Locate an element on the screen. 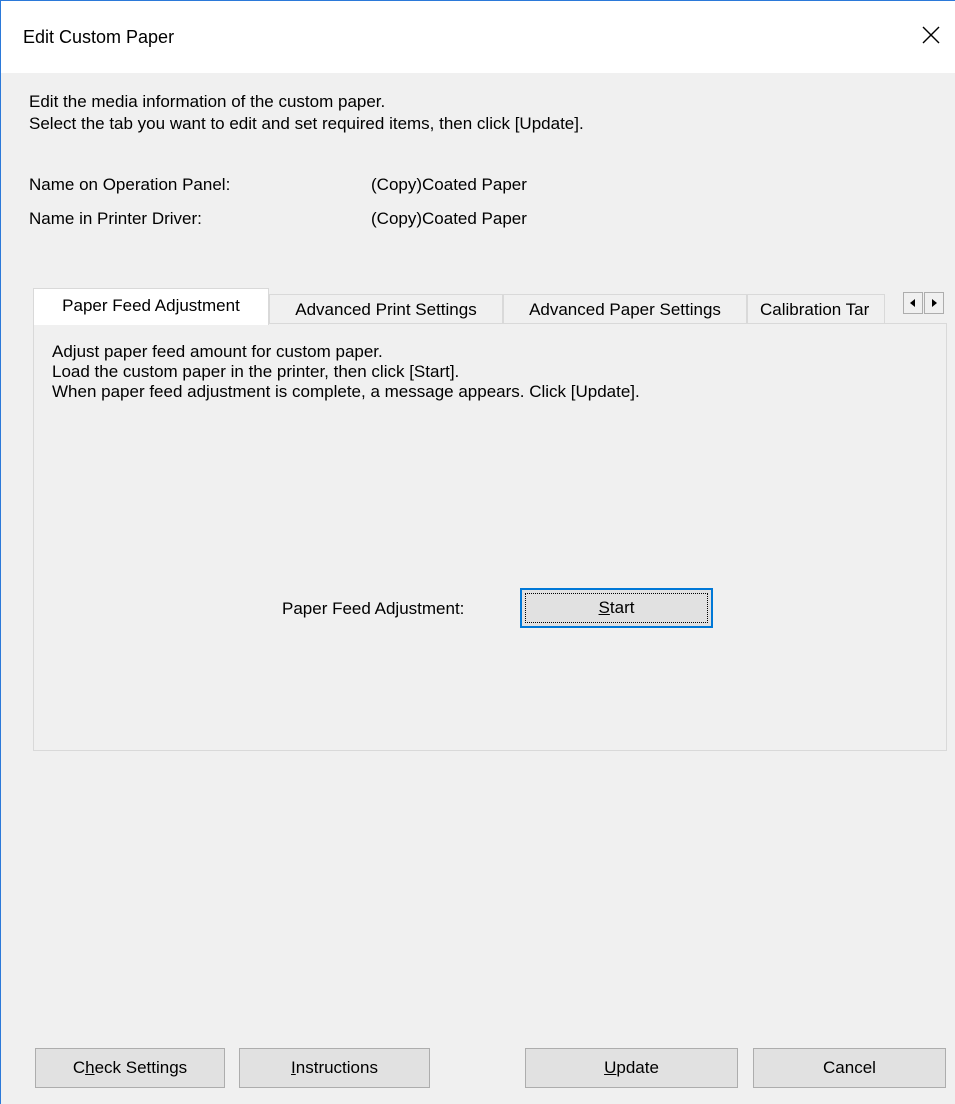  tab-scroll-left-button is located at coordinates (913, 303).